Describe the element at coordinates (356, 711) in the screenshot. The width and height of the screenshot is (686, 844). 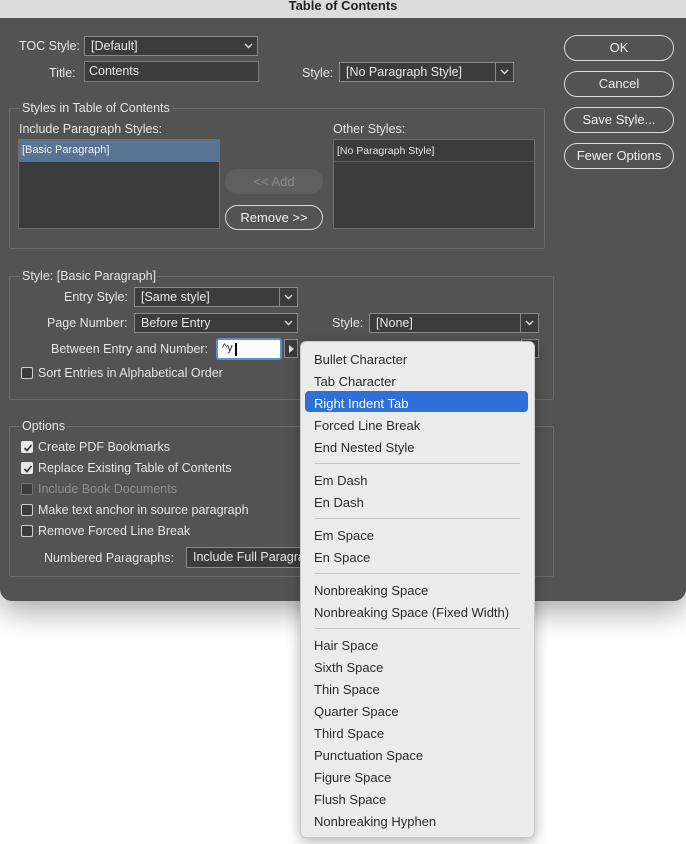
I see `menu-item: Quarter Space` at that location.